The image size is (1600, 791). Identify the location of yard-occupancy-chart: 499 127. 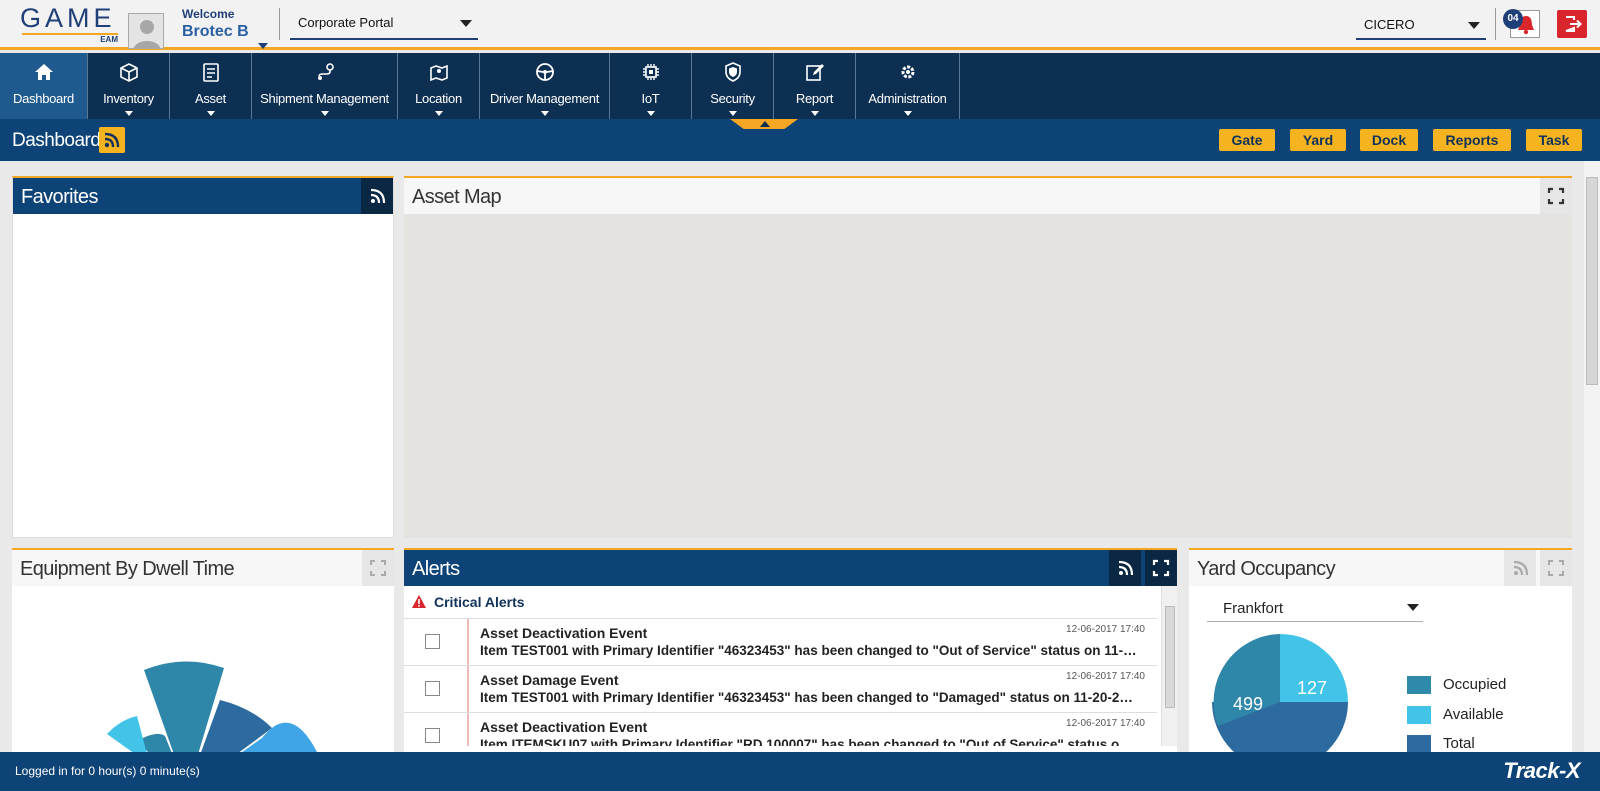
(1294, 690).